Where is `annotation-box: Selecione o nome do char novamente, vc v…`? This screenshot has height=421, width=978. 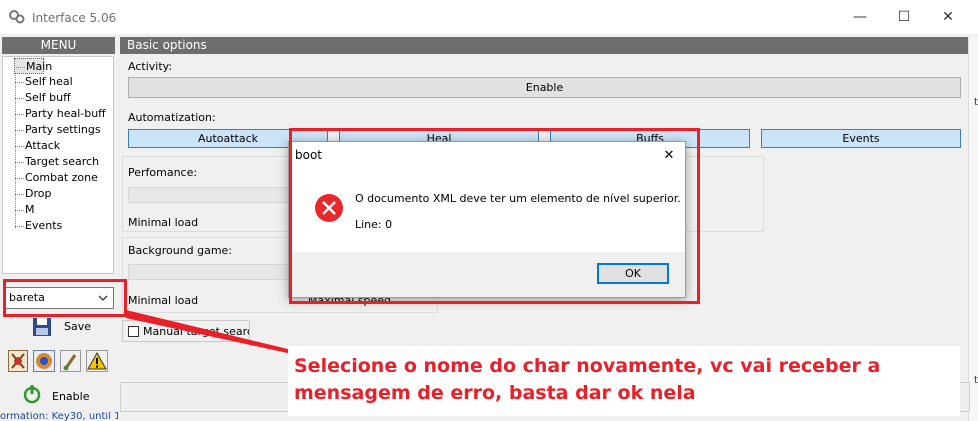
annotation-box: Selecione o nome do char novamente, vc v… is located at coordinates (624, 381).